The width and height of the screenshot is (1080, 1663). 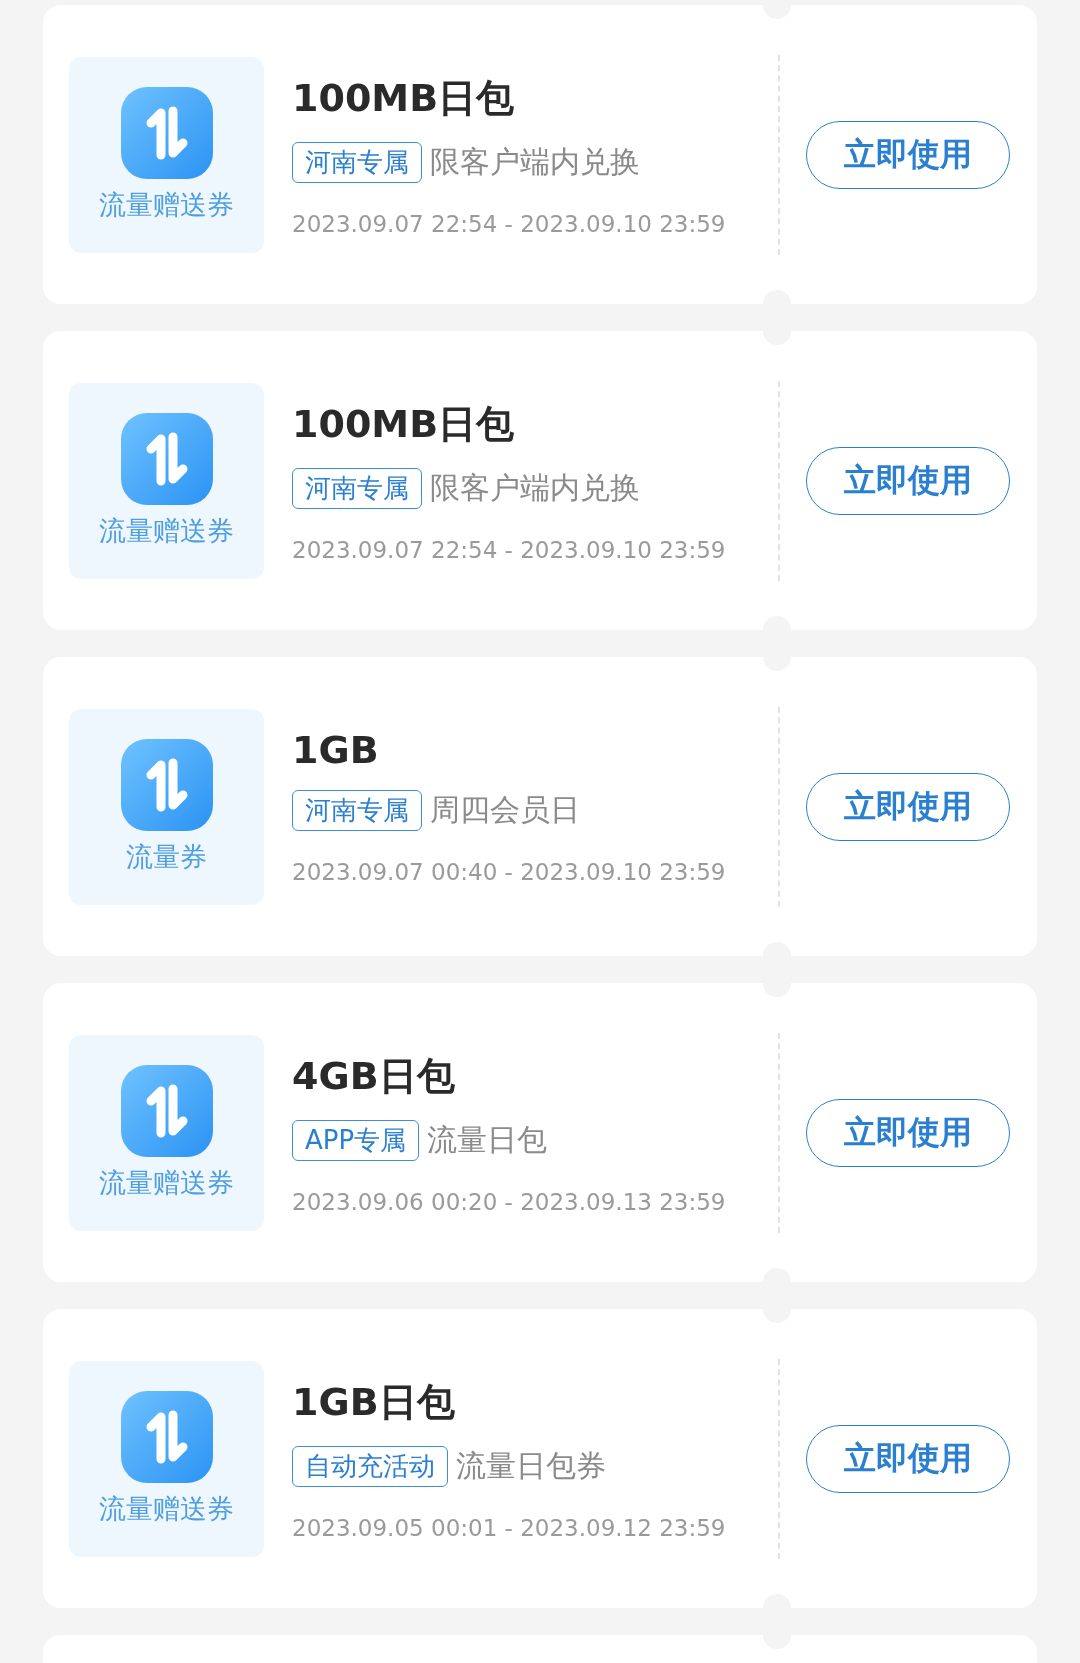 What do you see at coordinates (356, 1140) in the screenshot?
I see `region-tag: APP专属` at bounding box center [356, 1140].